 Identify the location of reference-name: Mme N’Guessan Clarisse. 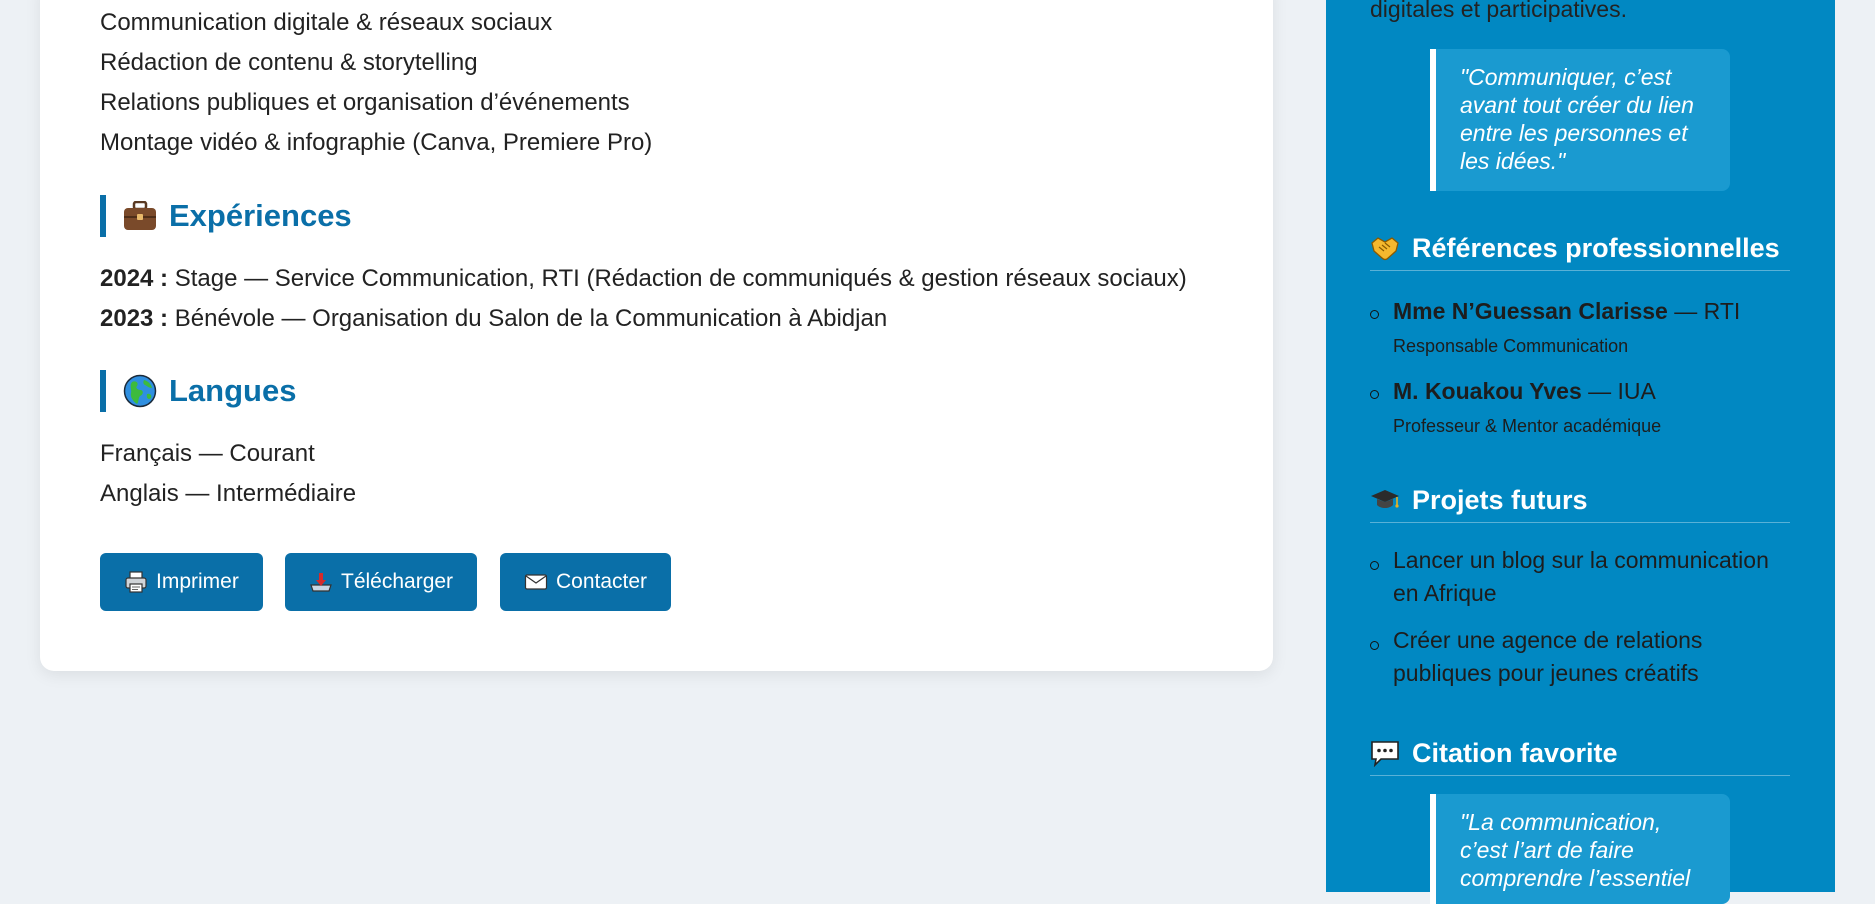
(1530, 311).